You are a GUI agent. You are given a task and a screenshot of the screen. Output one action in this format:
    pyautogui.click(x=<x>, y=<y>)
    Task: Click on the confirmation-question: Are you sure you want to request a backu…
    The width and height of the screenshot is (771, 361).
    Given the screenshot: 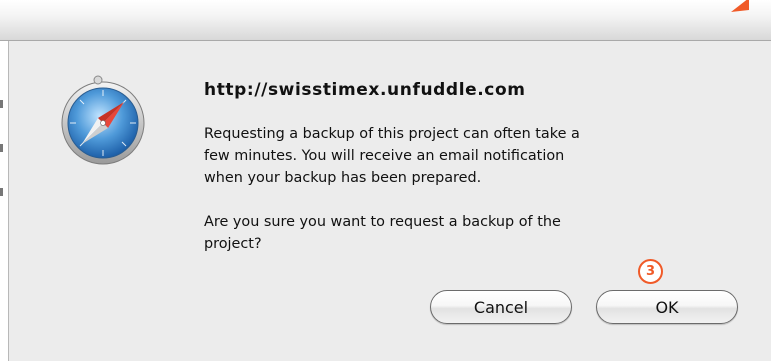 What is the action you would take?
    pyautogui.click(x=382, y=233)
    